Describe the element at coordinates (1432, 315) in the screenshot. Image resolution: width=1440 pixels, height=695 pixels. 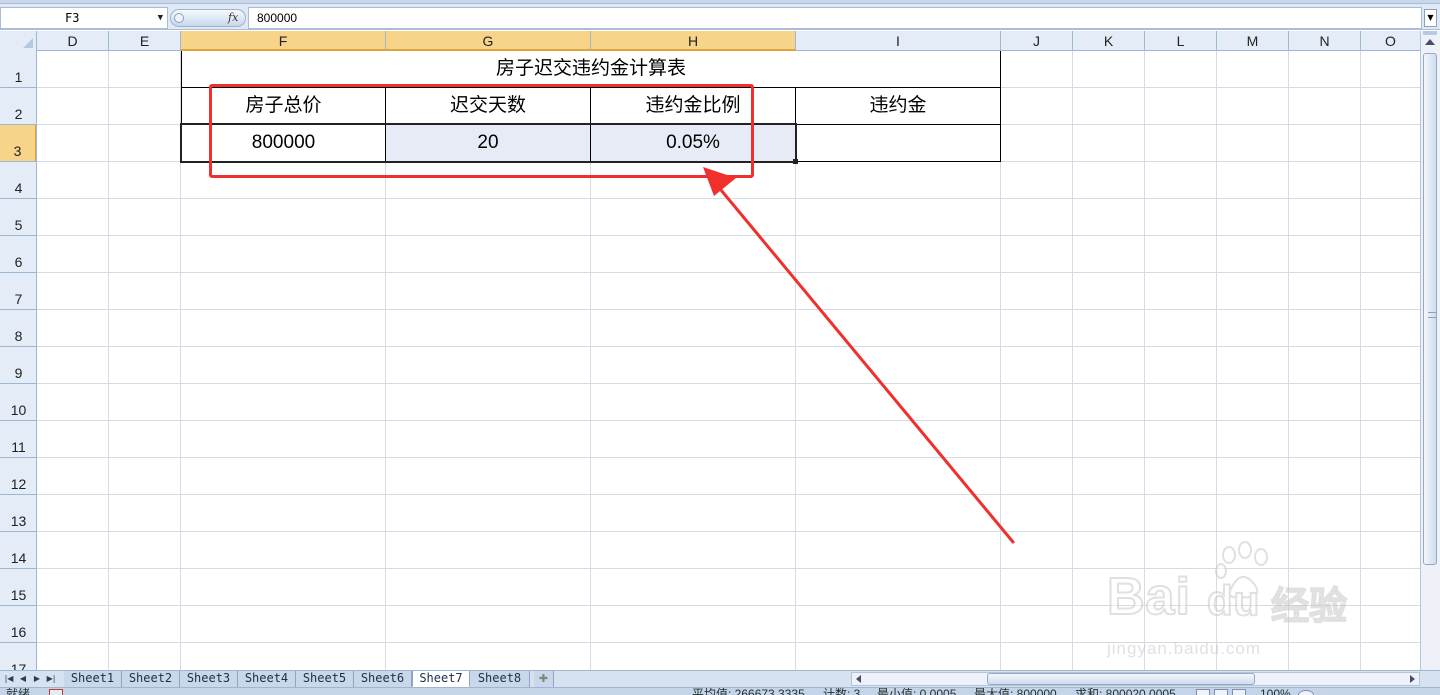
I see `grip-icon` at that location.